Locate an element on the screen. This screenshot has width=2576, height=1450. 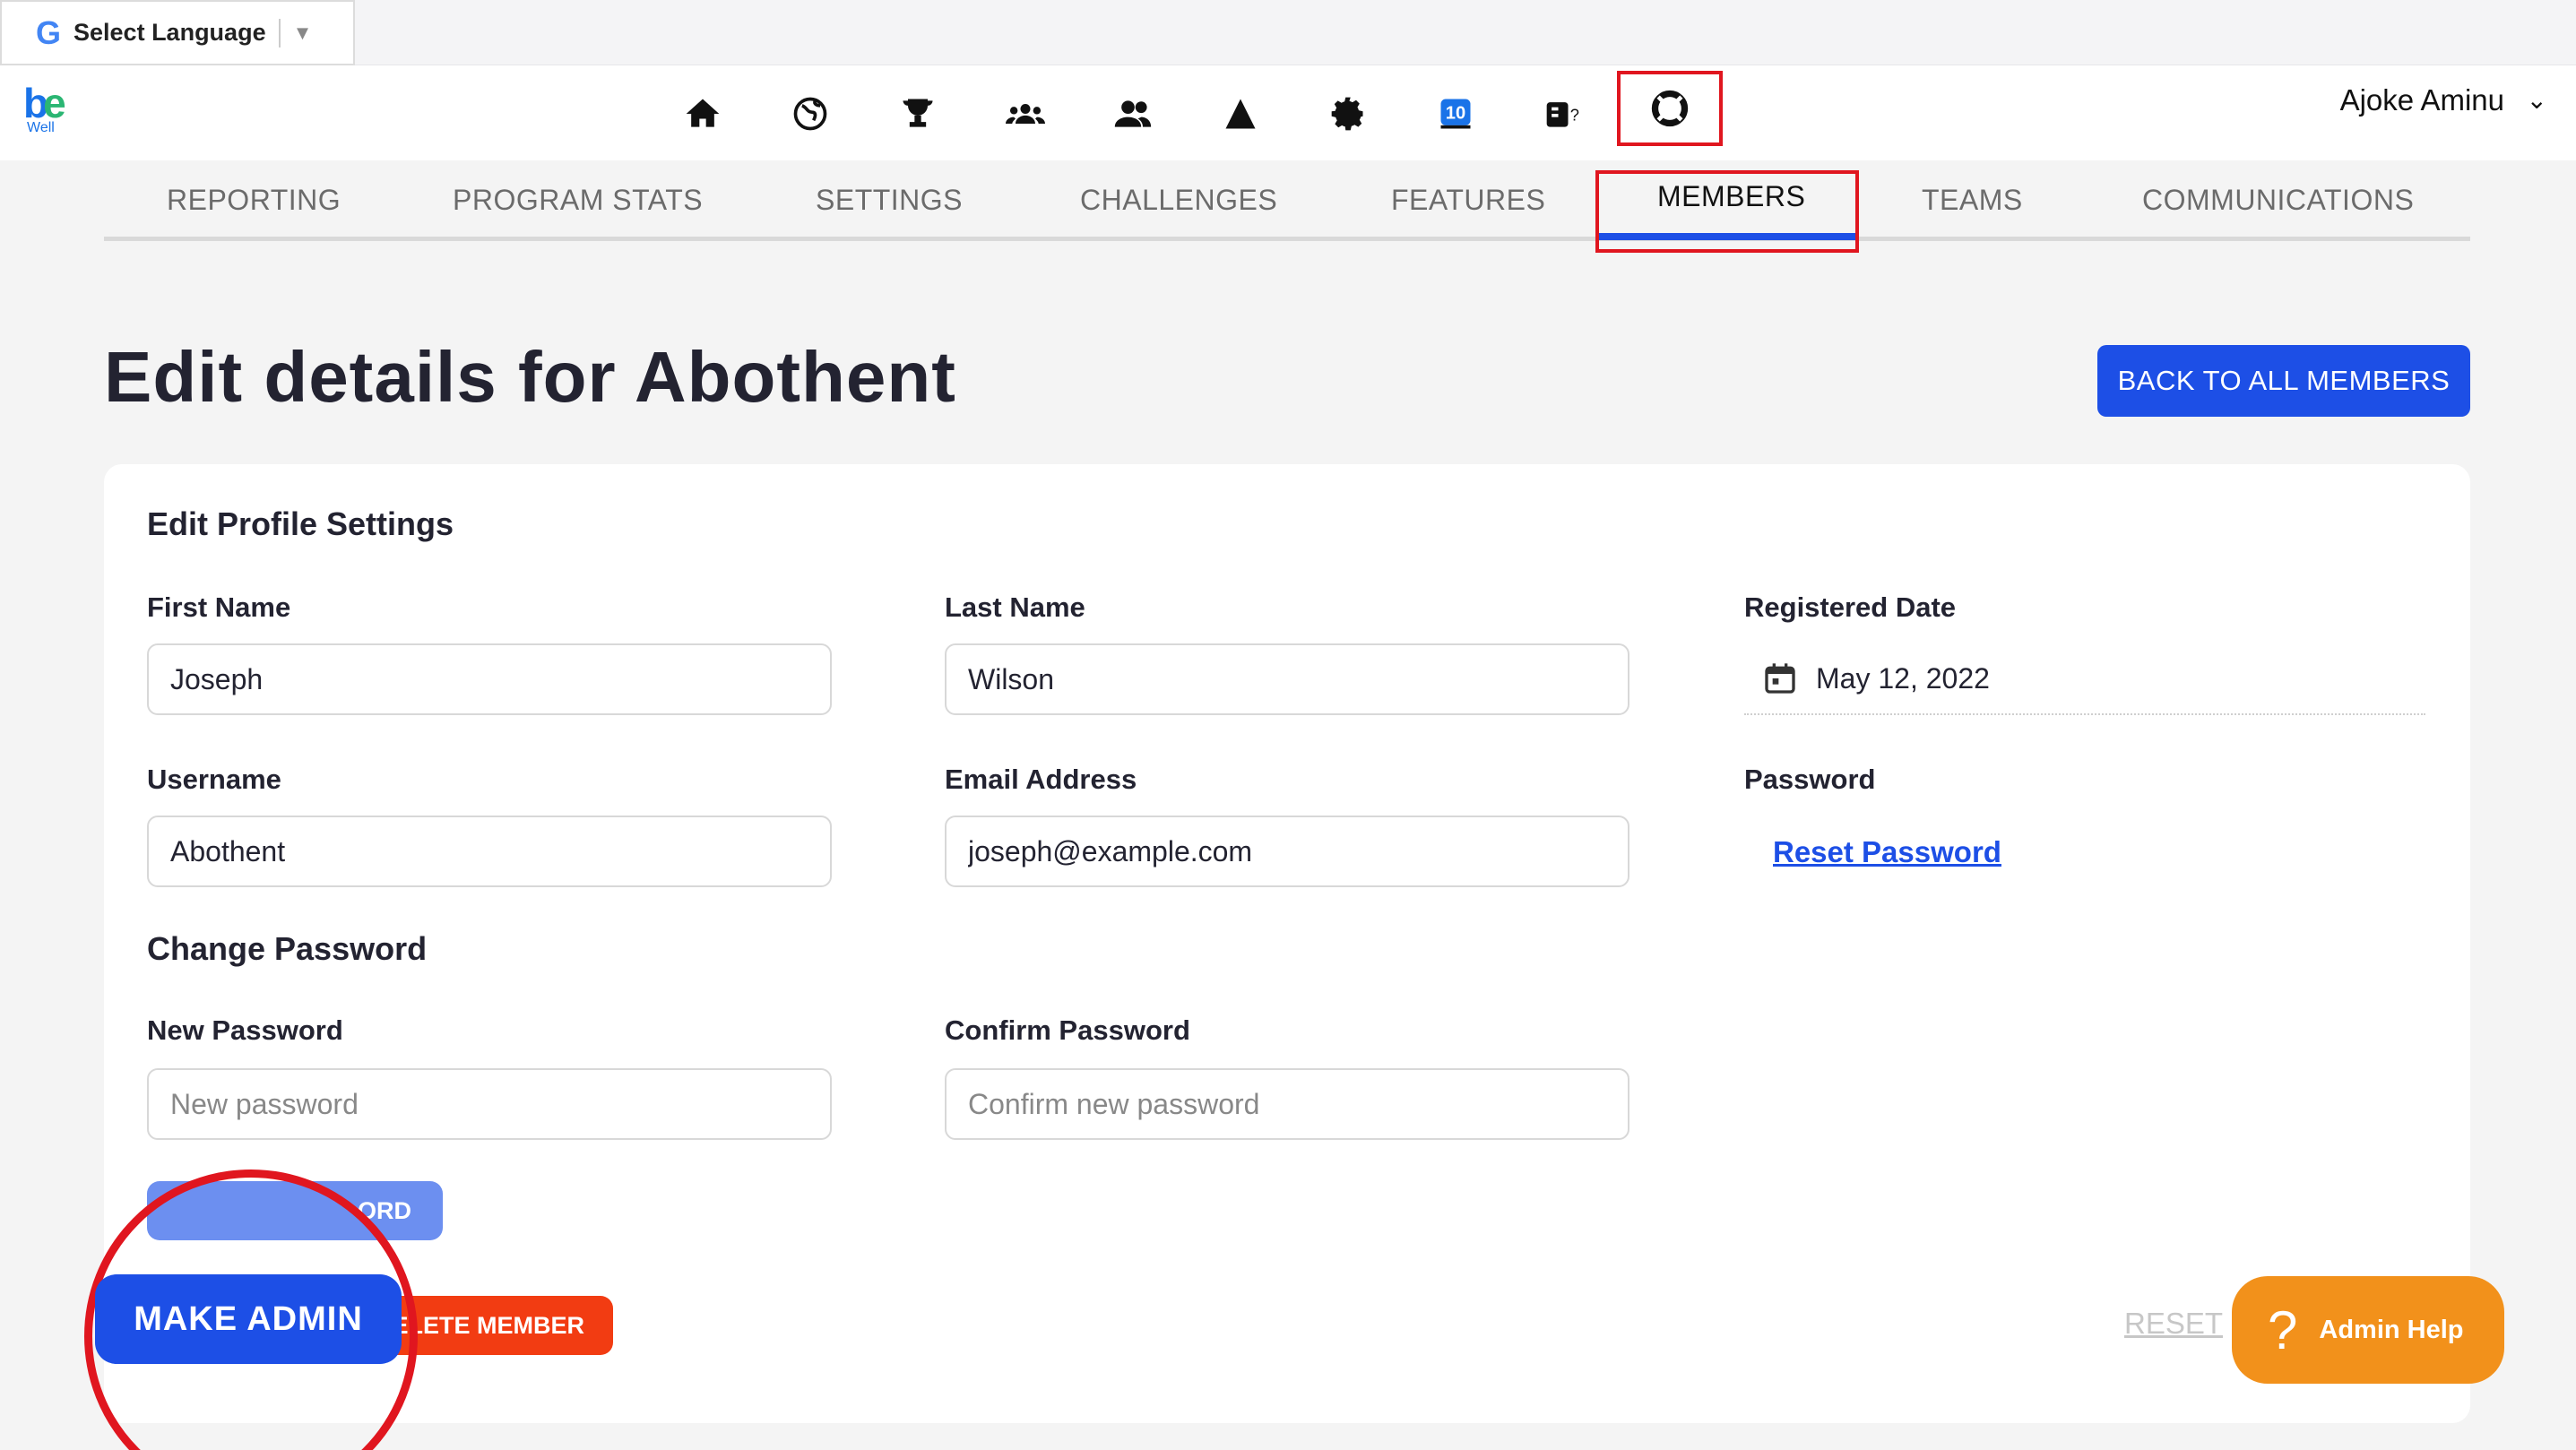
dropdown-arrow-icon: ▼ is located at coordinates (302, 32).